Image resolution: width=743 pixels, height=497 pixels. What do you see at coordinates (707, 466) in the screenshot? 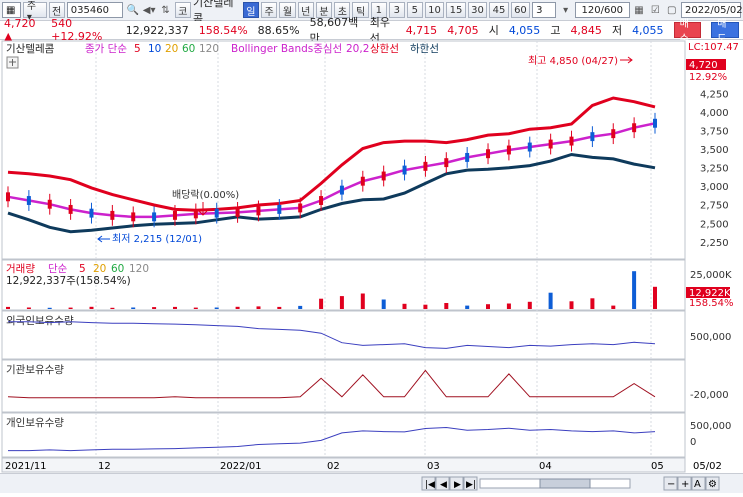
I see `x-label-right: 05/02` at bounding box center [707, 466].